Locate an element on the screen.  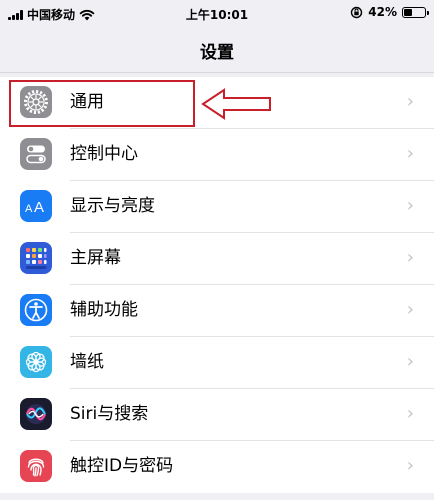
settings-row-label: 触控ID与密码 is located at coordinates (122, 466).